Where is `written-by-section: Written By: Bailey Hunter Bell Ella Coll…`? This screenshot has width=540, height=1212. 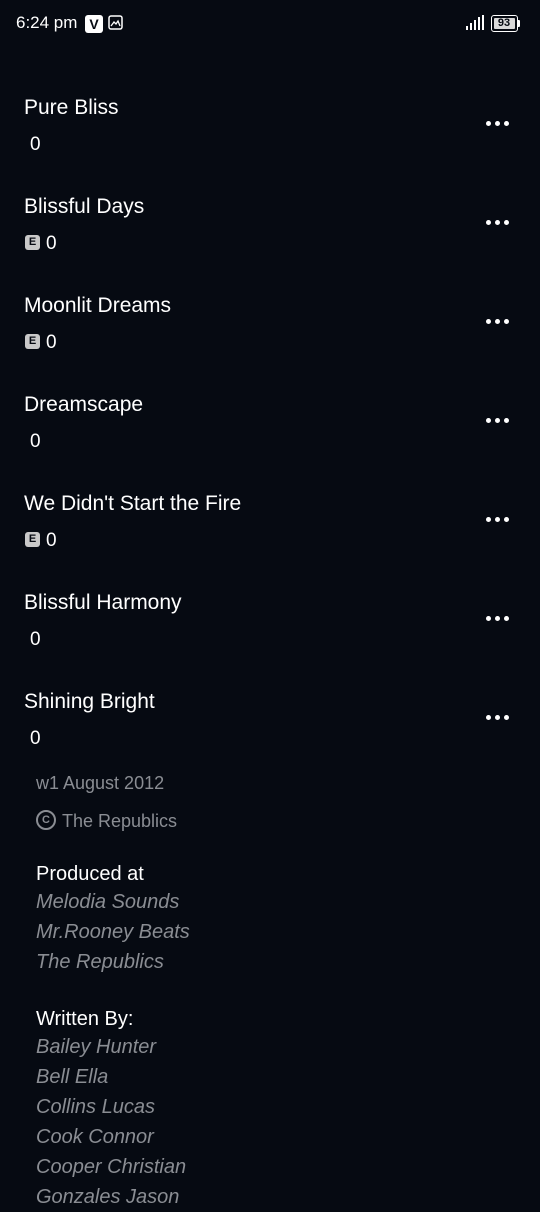 written-by-section: Written By: Bailey Hunter Bell Ella Coll… is located at coordinates (111, 1109).